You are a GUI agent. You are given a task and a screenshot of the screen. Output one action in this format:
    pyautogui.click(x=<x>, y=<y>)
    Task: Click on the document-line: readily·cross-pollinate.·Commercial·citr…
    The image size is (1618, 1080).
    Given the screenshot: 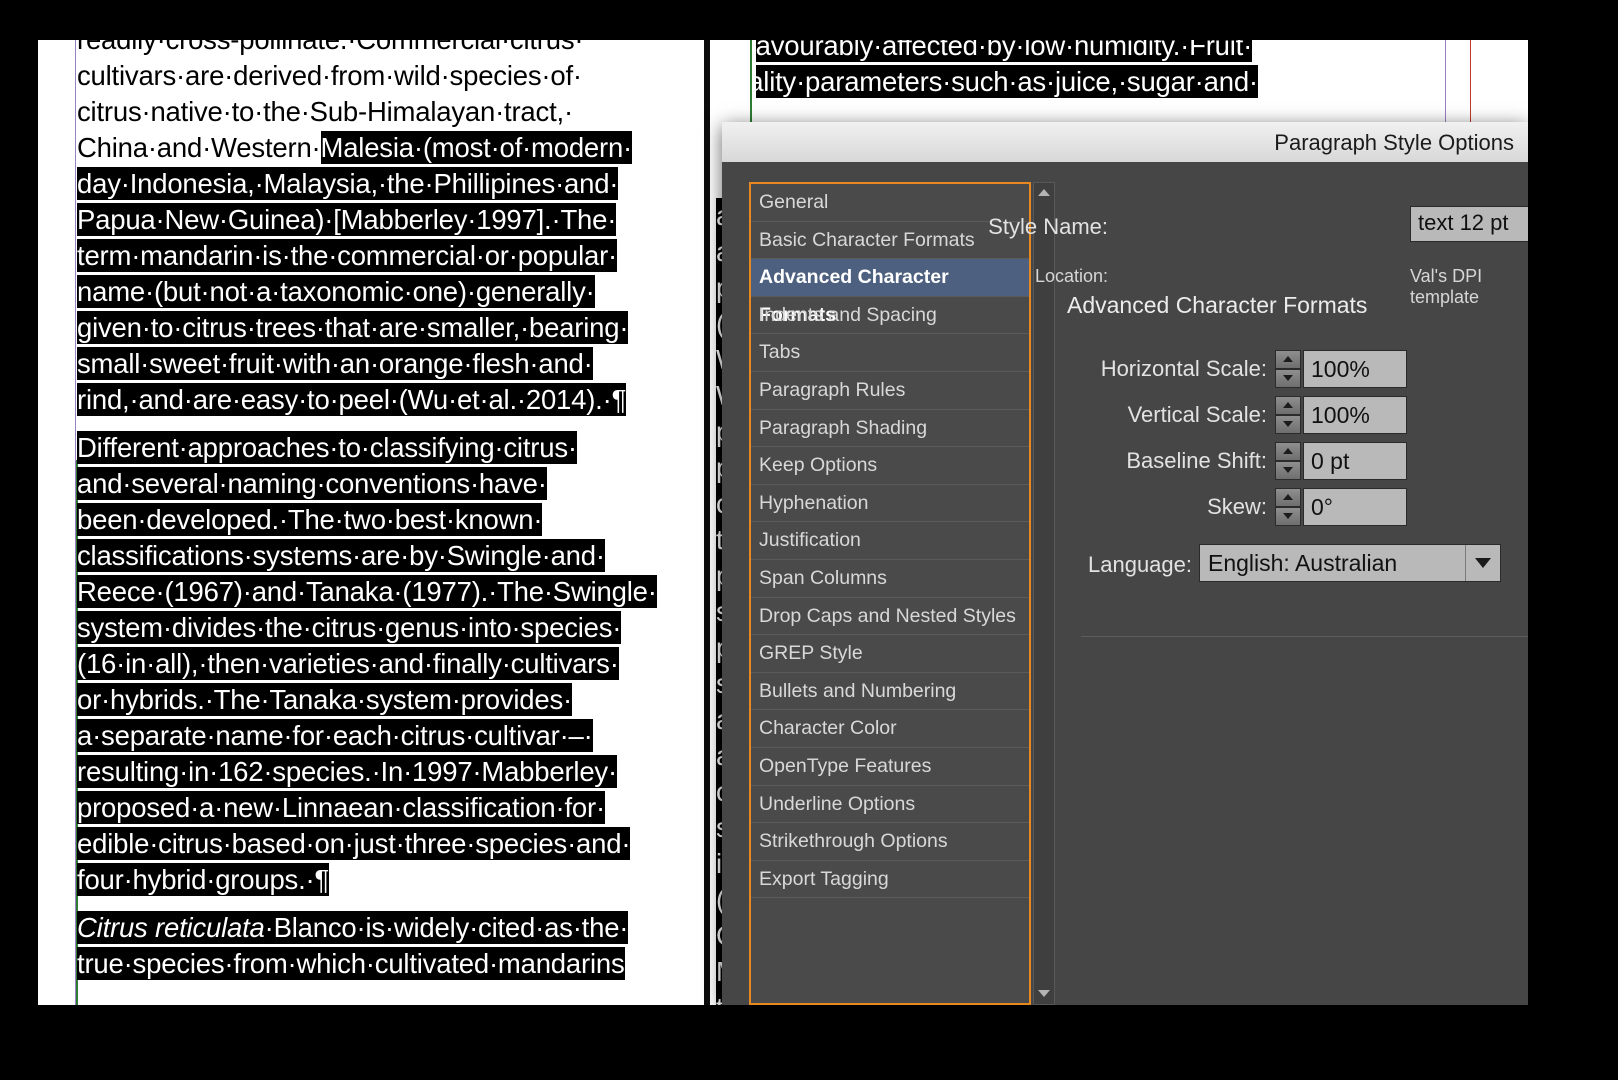 What is the action you would take?
    pyautogui.click(x=392, y=49)
    